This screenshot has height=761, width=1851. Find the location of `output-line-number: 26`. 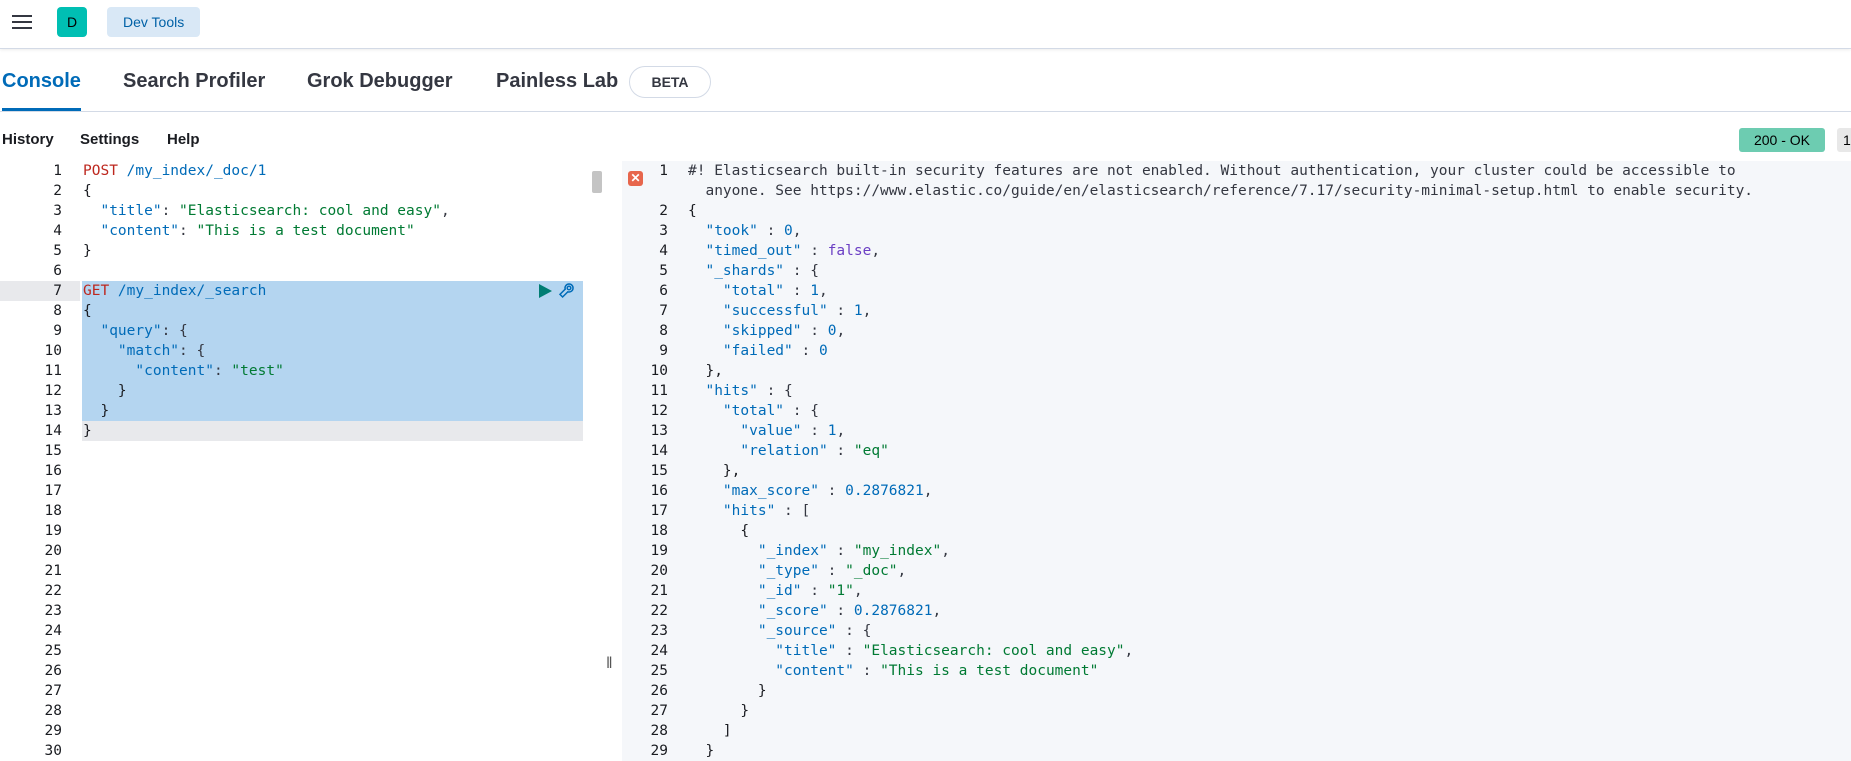

output-line-number: 26 is located at coordinates (659, 691).